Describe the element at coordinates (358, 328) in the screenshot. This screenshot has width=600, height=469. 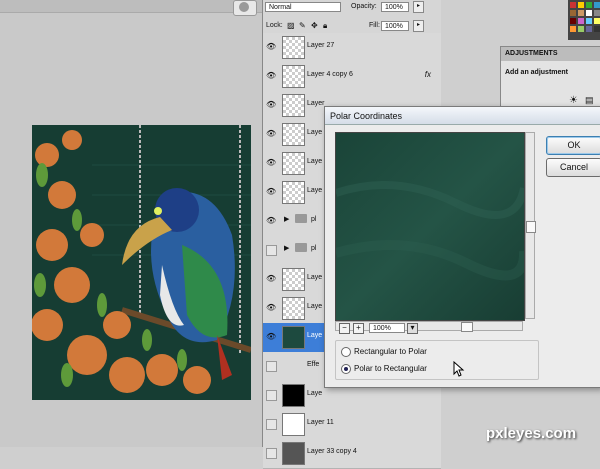
I see `zoom-in-button: +` at that location.